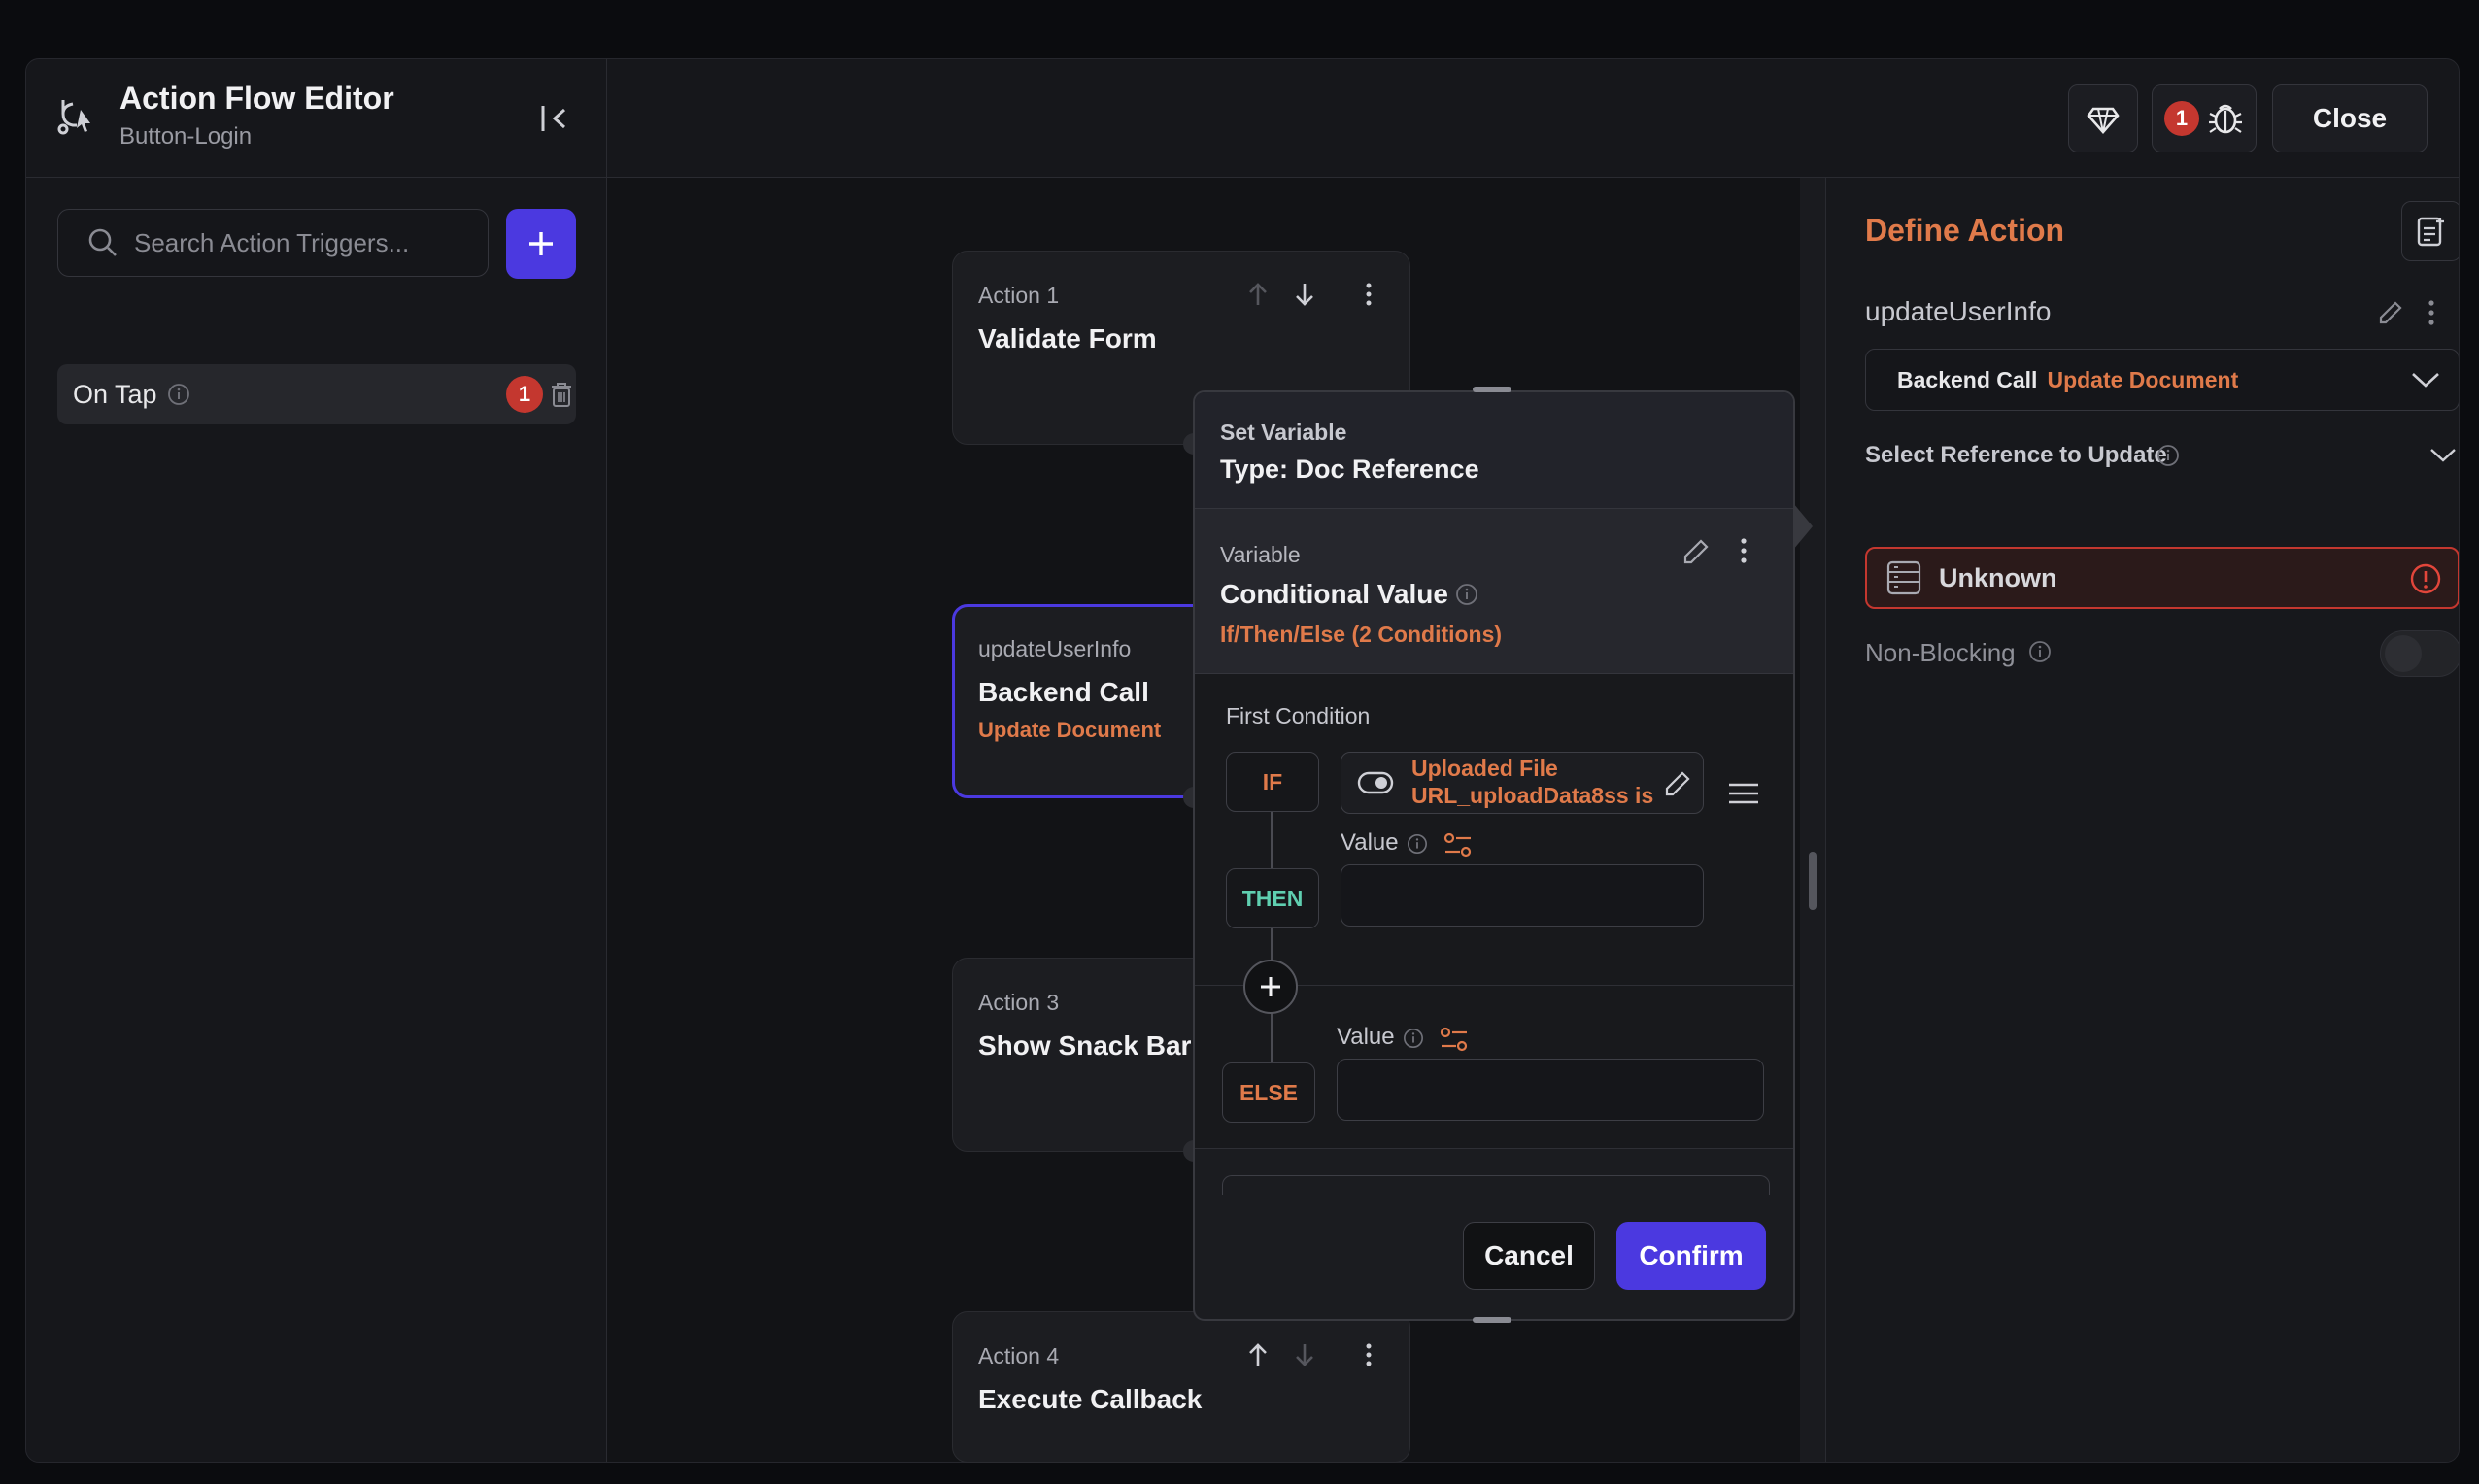 This screenshot has height=1484, width=2479. I want to click on confirm-button: Confirm, so click(1691, 1256).